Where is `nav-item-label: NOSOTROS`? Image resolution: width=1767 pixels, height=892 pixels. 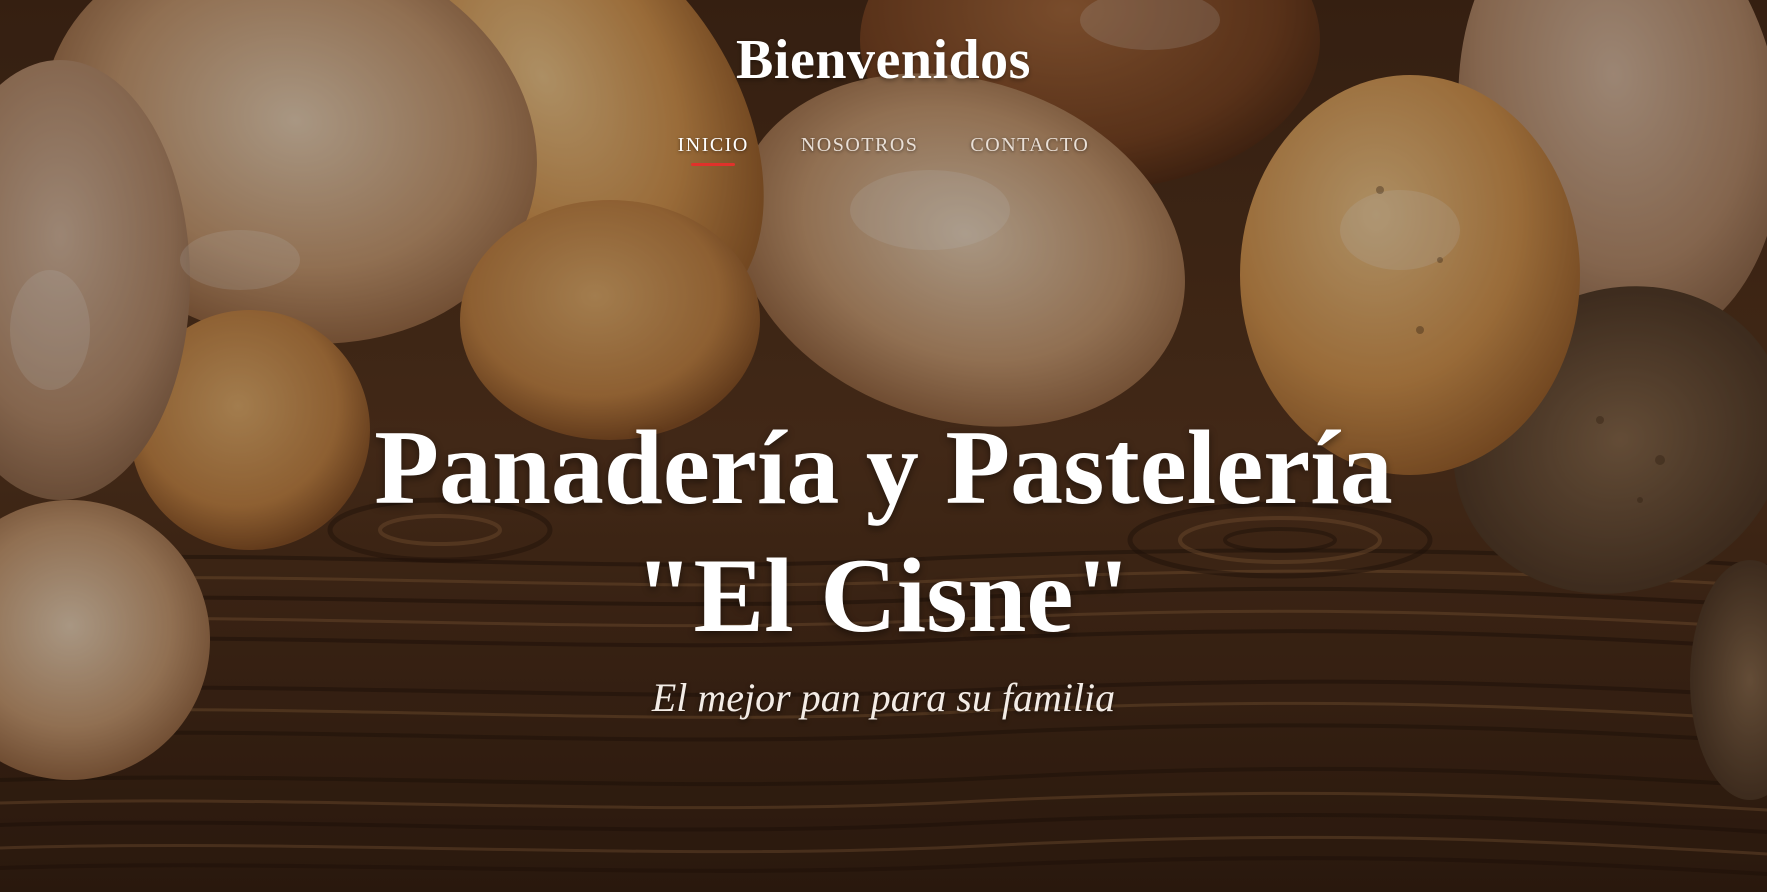
nav-item-label: NOSOTROS is located at coordinates (859, 145).